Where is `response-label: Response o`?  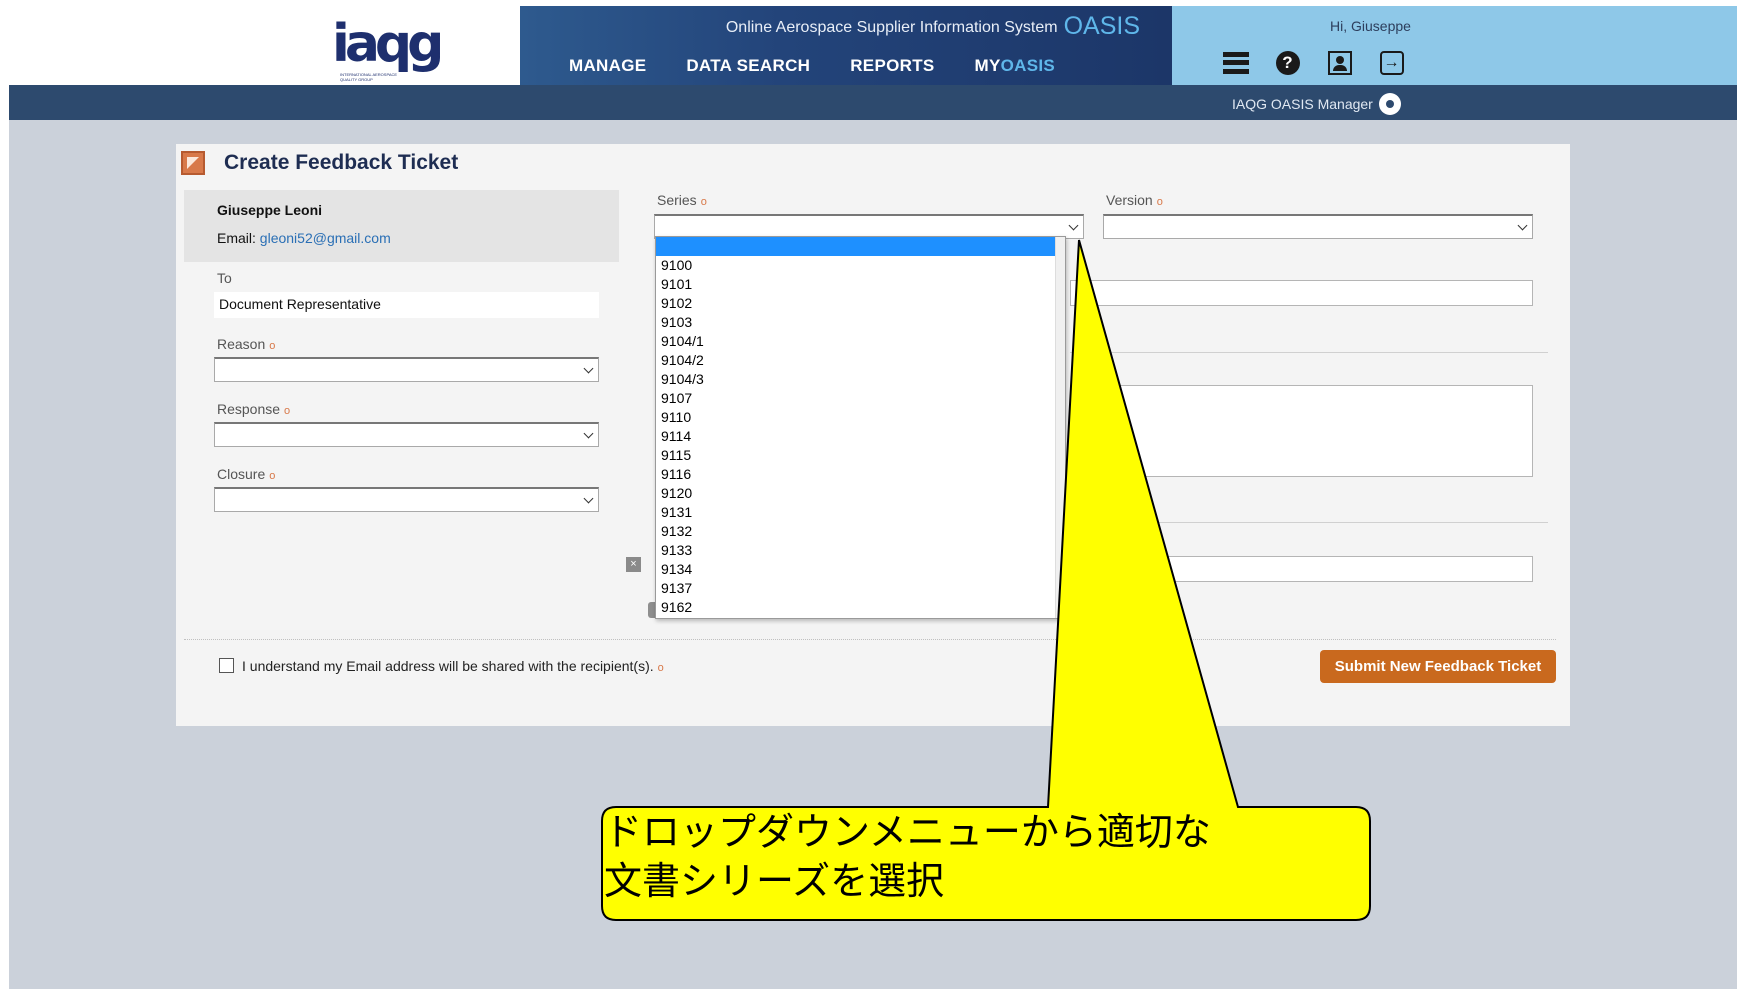
response-label: Response o is located at coordinates (253, 409).